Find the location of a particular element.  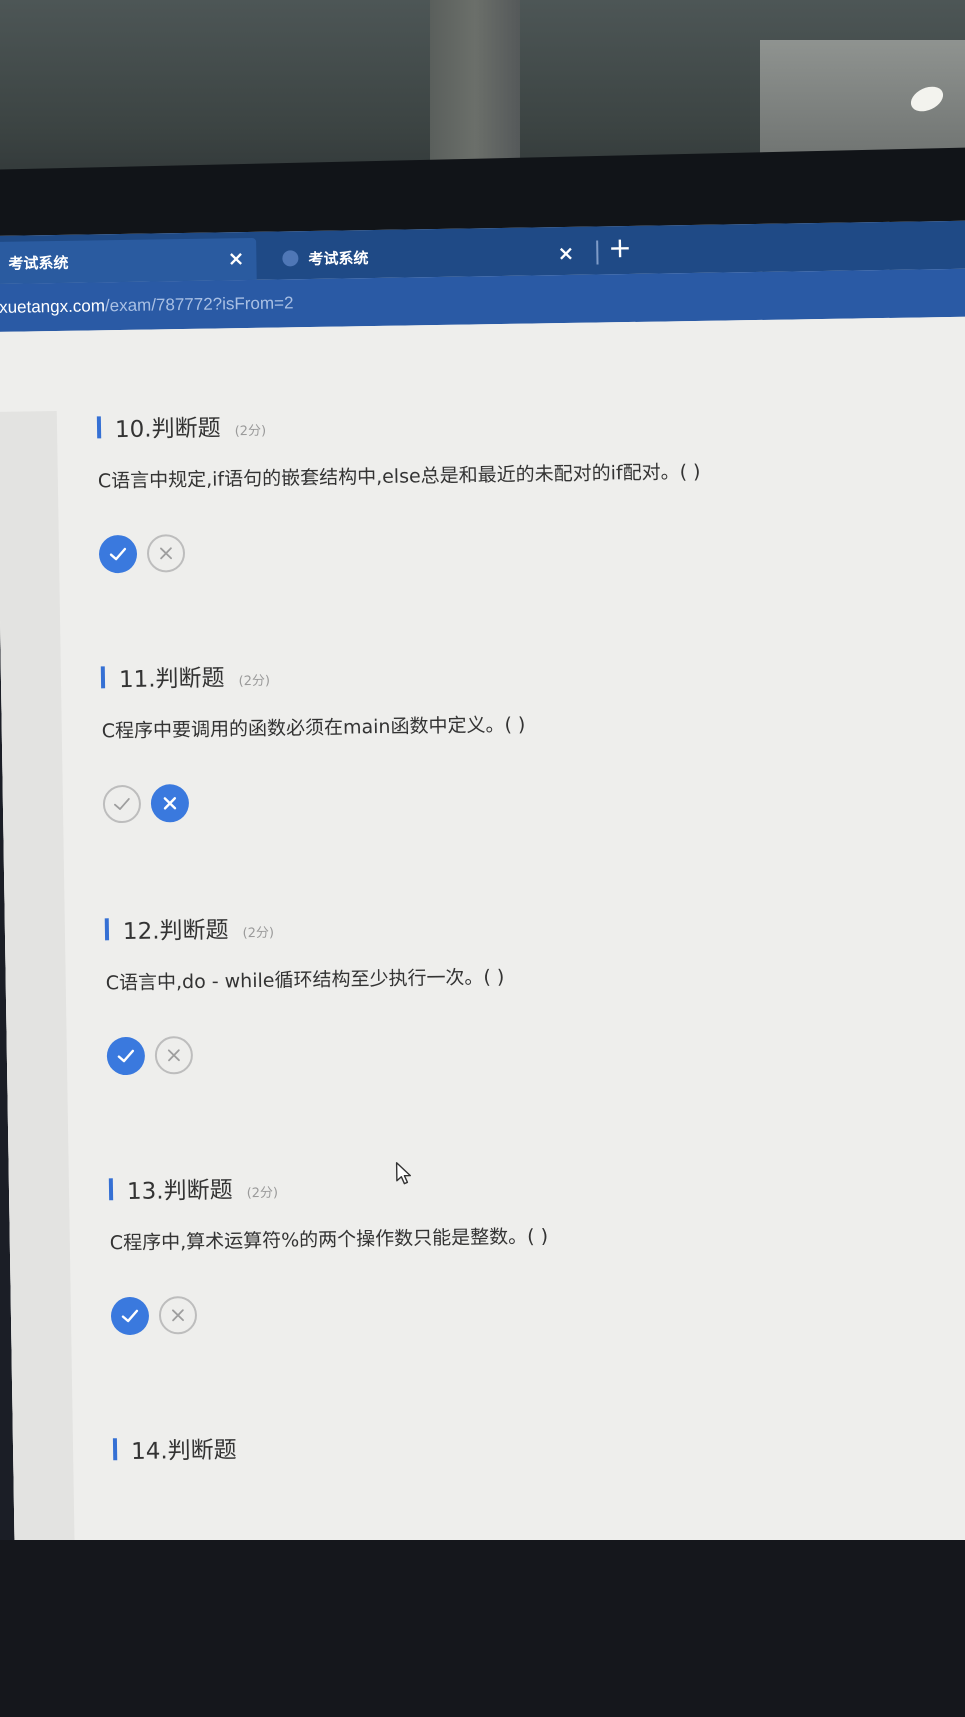

question-header: 10.判断题 (2分) is located at coordinates (506, 421).